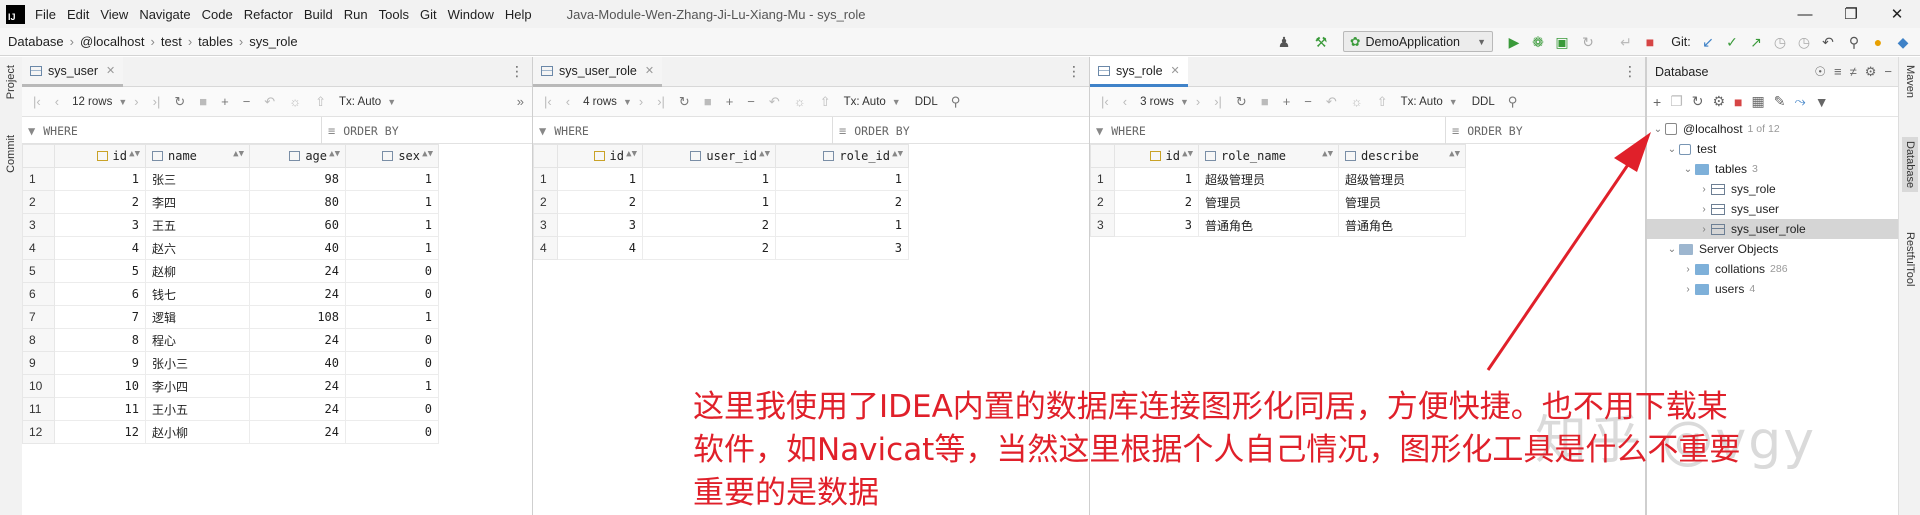 This screenshot has height=515, width=1920. Describe the element at coordinates (956, 102) in the screenshot. I see `search-icon: ⚲` at that location.